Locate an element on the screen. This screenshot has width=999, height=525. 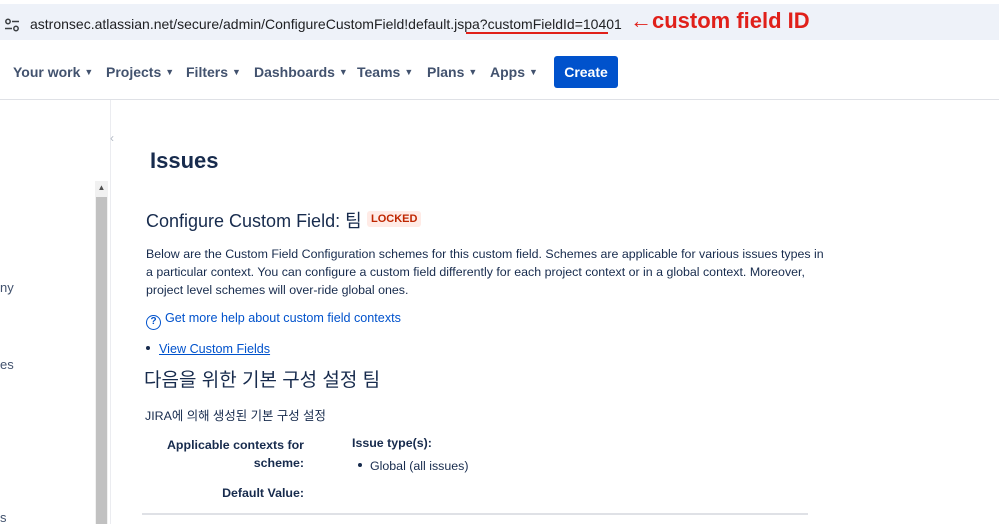
issue-type-item: Global (all issues) is located at coordinates (413, 466).